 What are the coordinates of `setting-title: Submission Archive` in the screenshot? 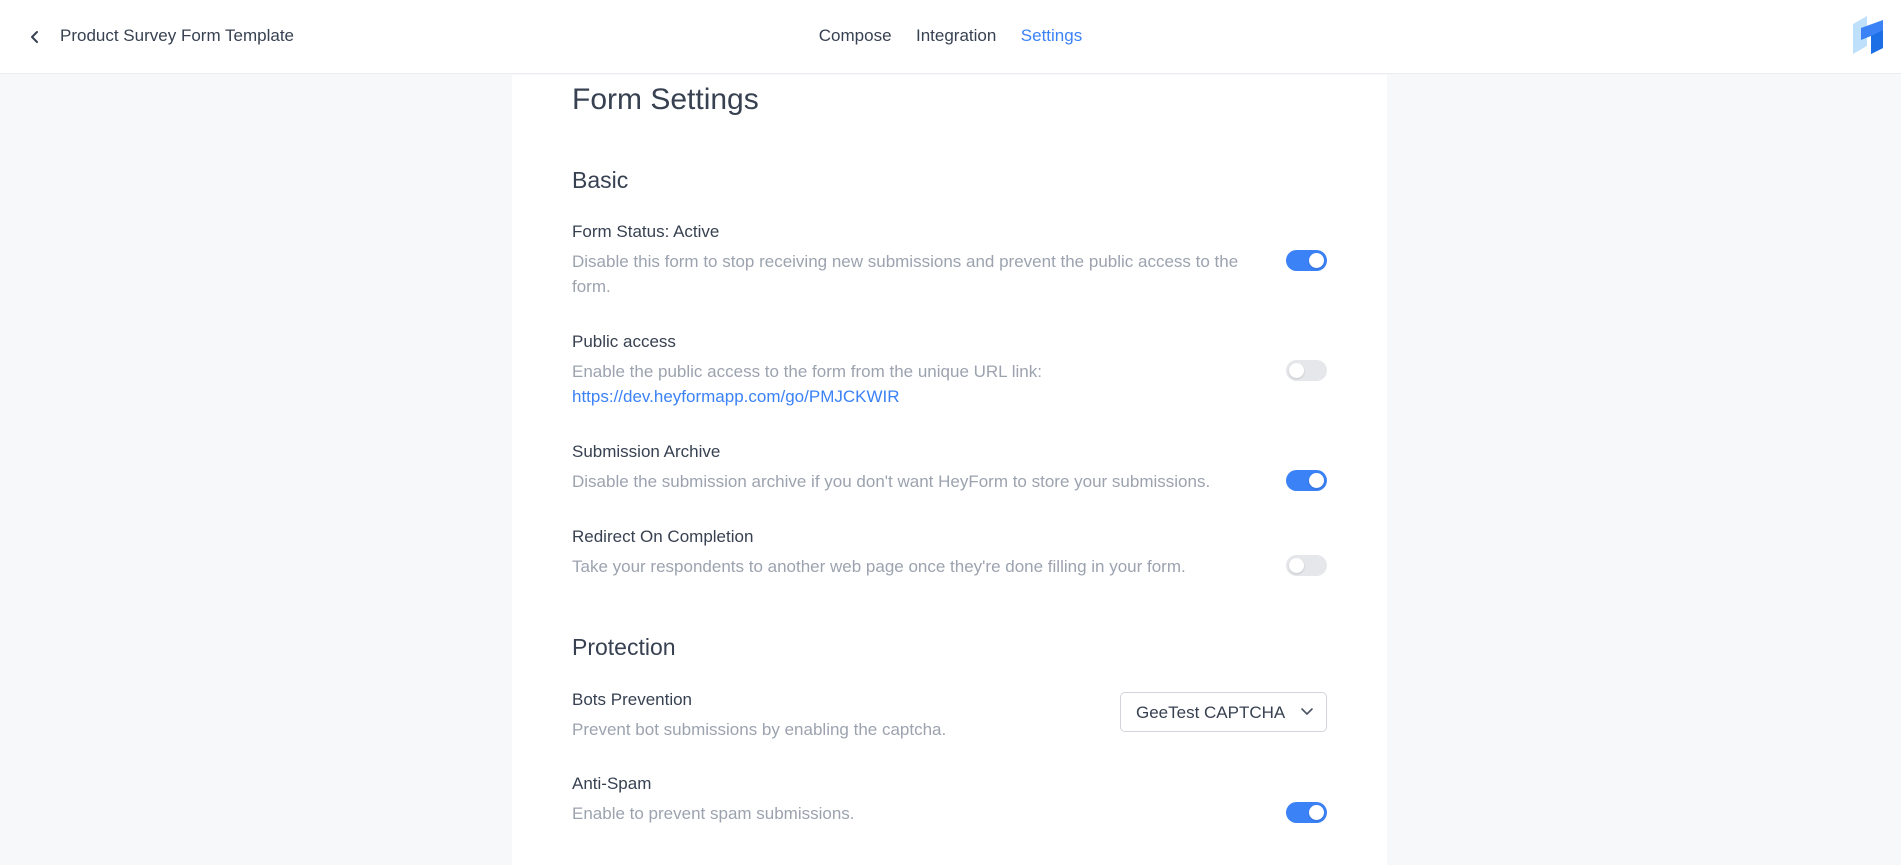 It's located at (646, 451).